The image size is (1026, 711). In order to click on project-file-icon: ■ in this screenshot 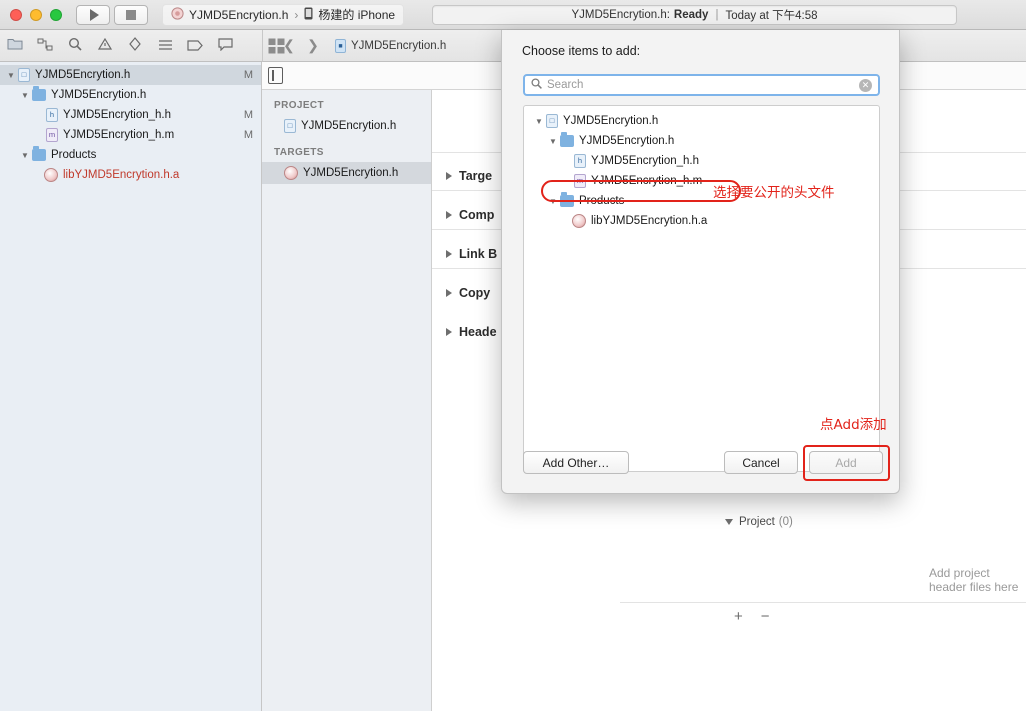, I will do `click(340, 45)`.